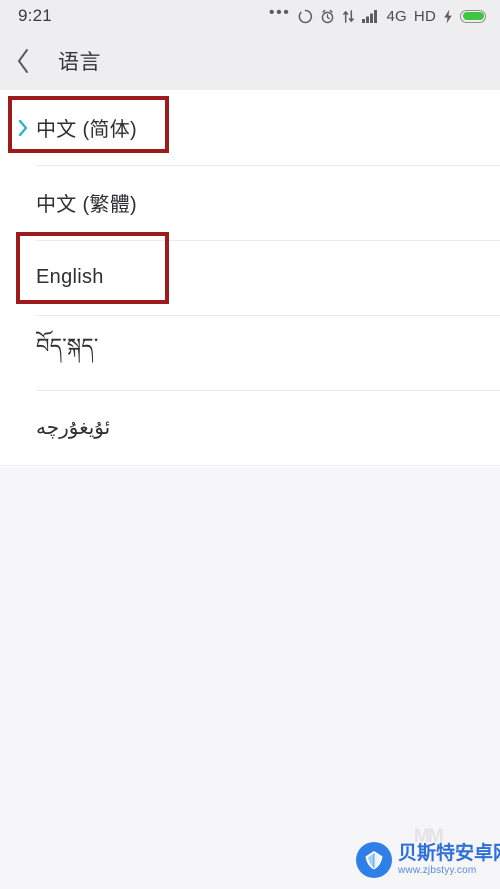 Image resolution: width=500 pixels, height=889 pixels. I want to click on list-item-chinese-simplified: 中文 (简体), so click(250, 127).